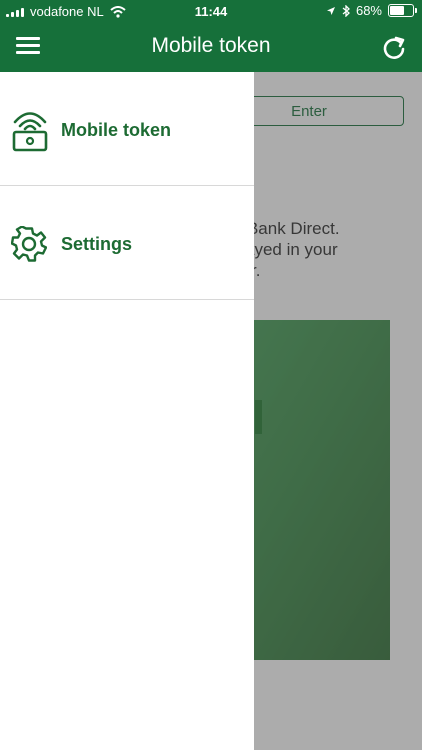  I want to click on gear-icon, so click(29, 244).